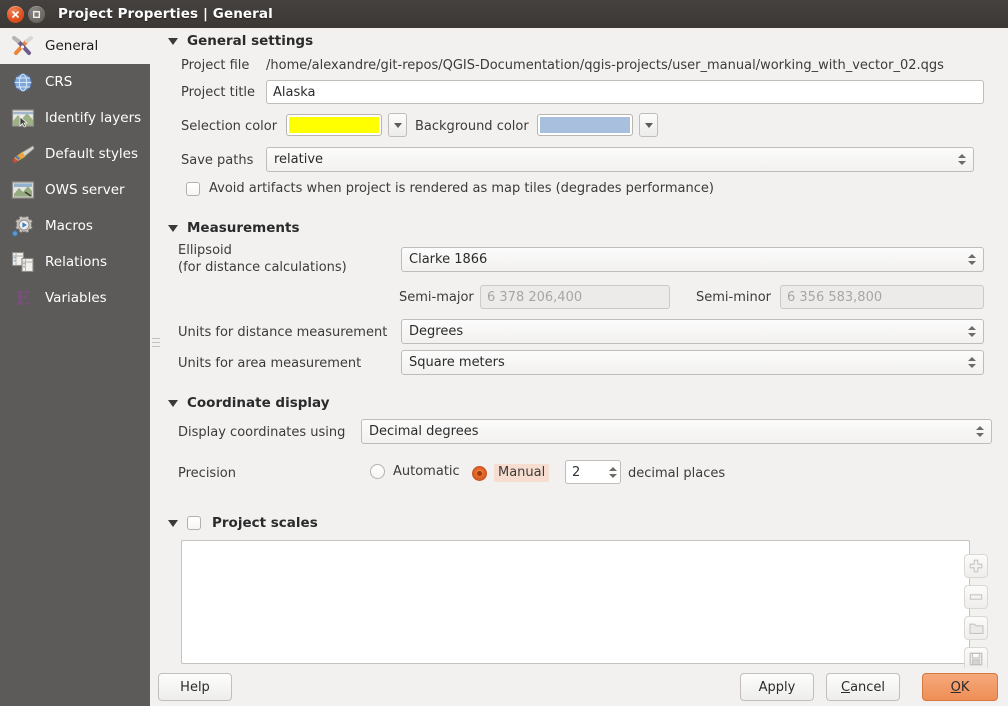 The image size is (1008, 706). Describe the element at coordinates (734, 297) in the screenshot. I see `semi-minor-label: Semi-minor` at that location.